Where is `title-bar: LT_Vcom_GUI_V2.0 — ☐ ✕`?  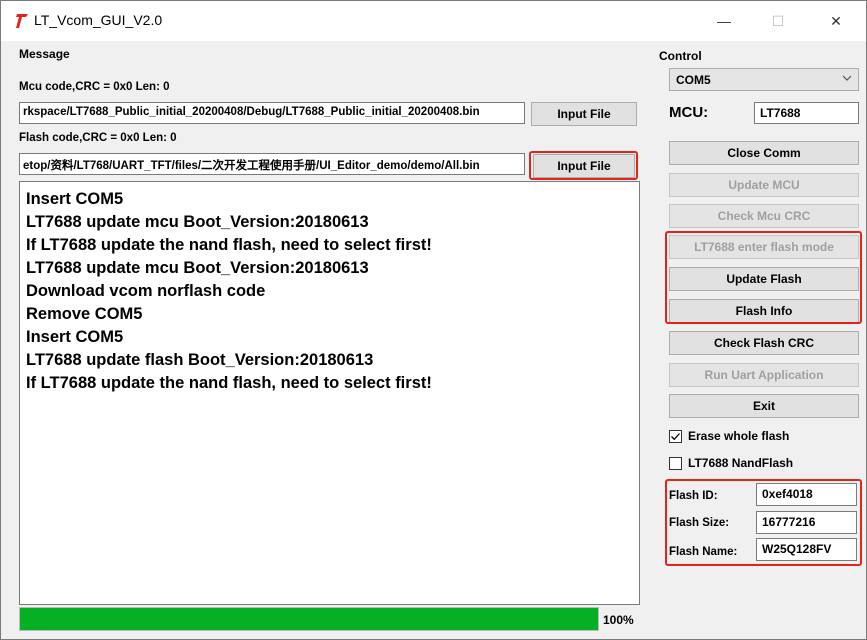 title-bar: LT_Vcom_GUI_V2.0 — ☐ ✕ is located at coordinates (433, 21).